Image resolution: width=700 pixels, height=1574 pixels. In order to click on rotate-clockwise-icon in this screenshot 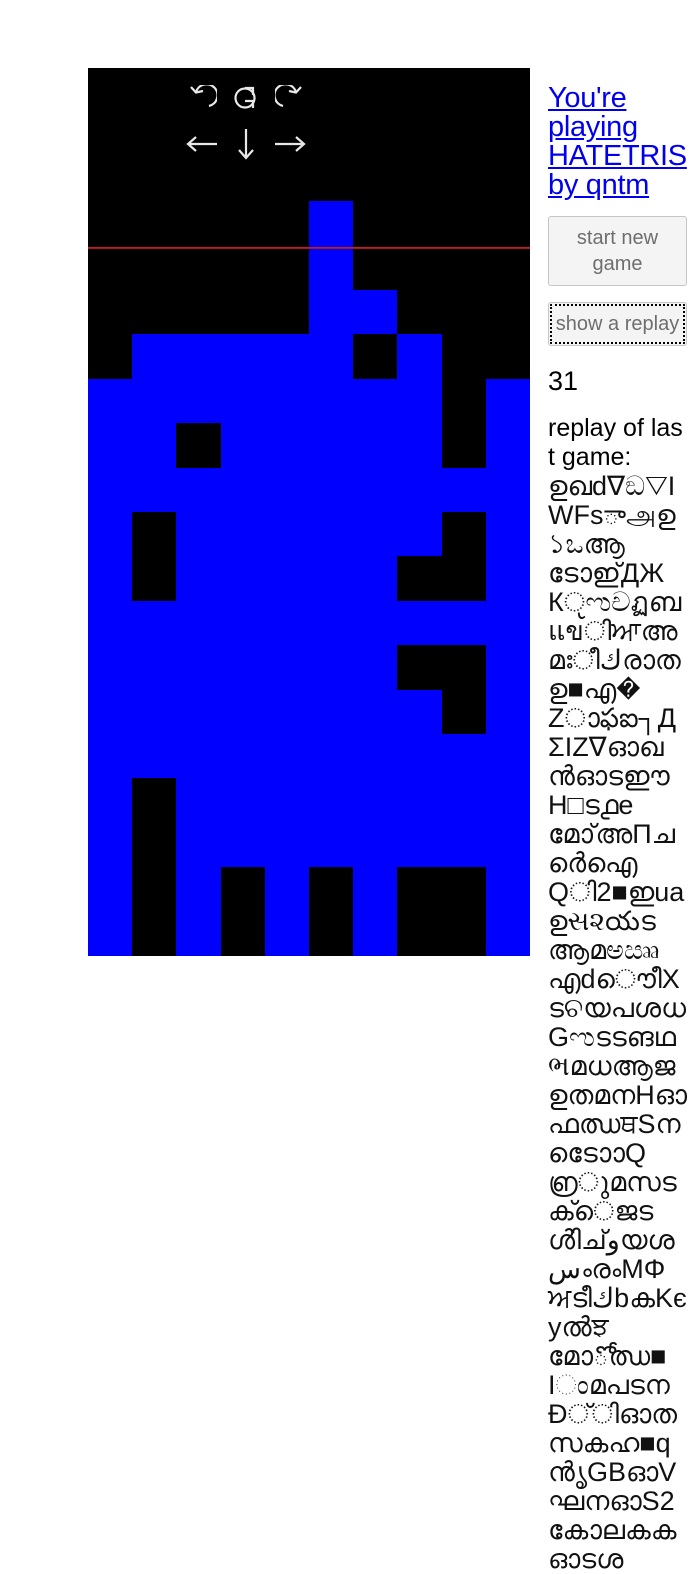, I will do `click(290, 98)`.